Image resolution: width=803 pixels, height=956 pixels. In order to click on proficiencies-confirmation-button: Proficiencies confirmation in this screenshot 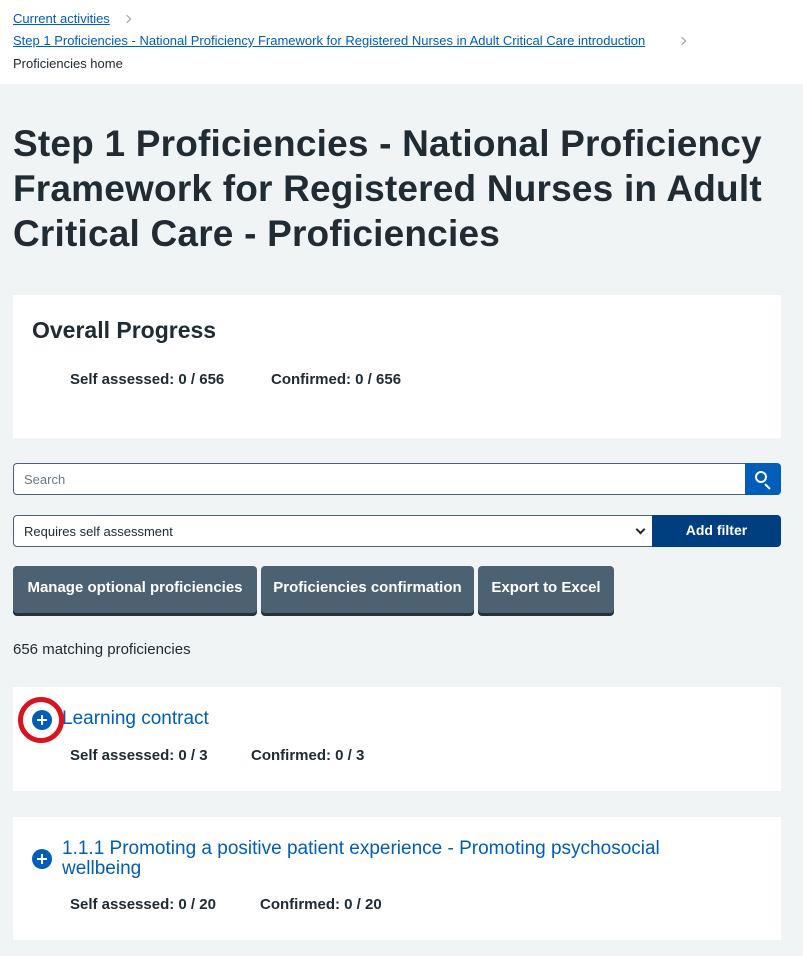, I will do `click(367, 589)`.